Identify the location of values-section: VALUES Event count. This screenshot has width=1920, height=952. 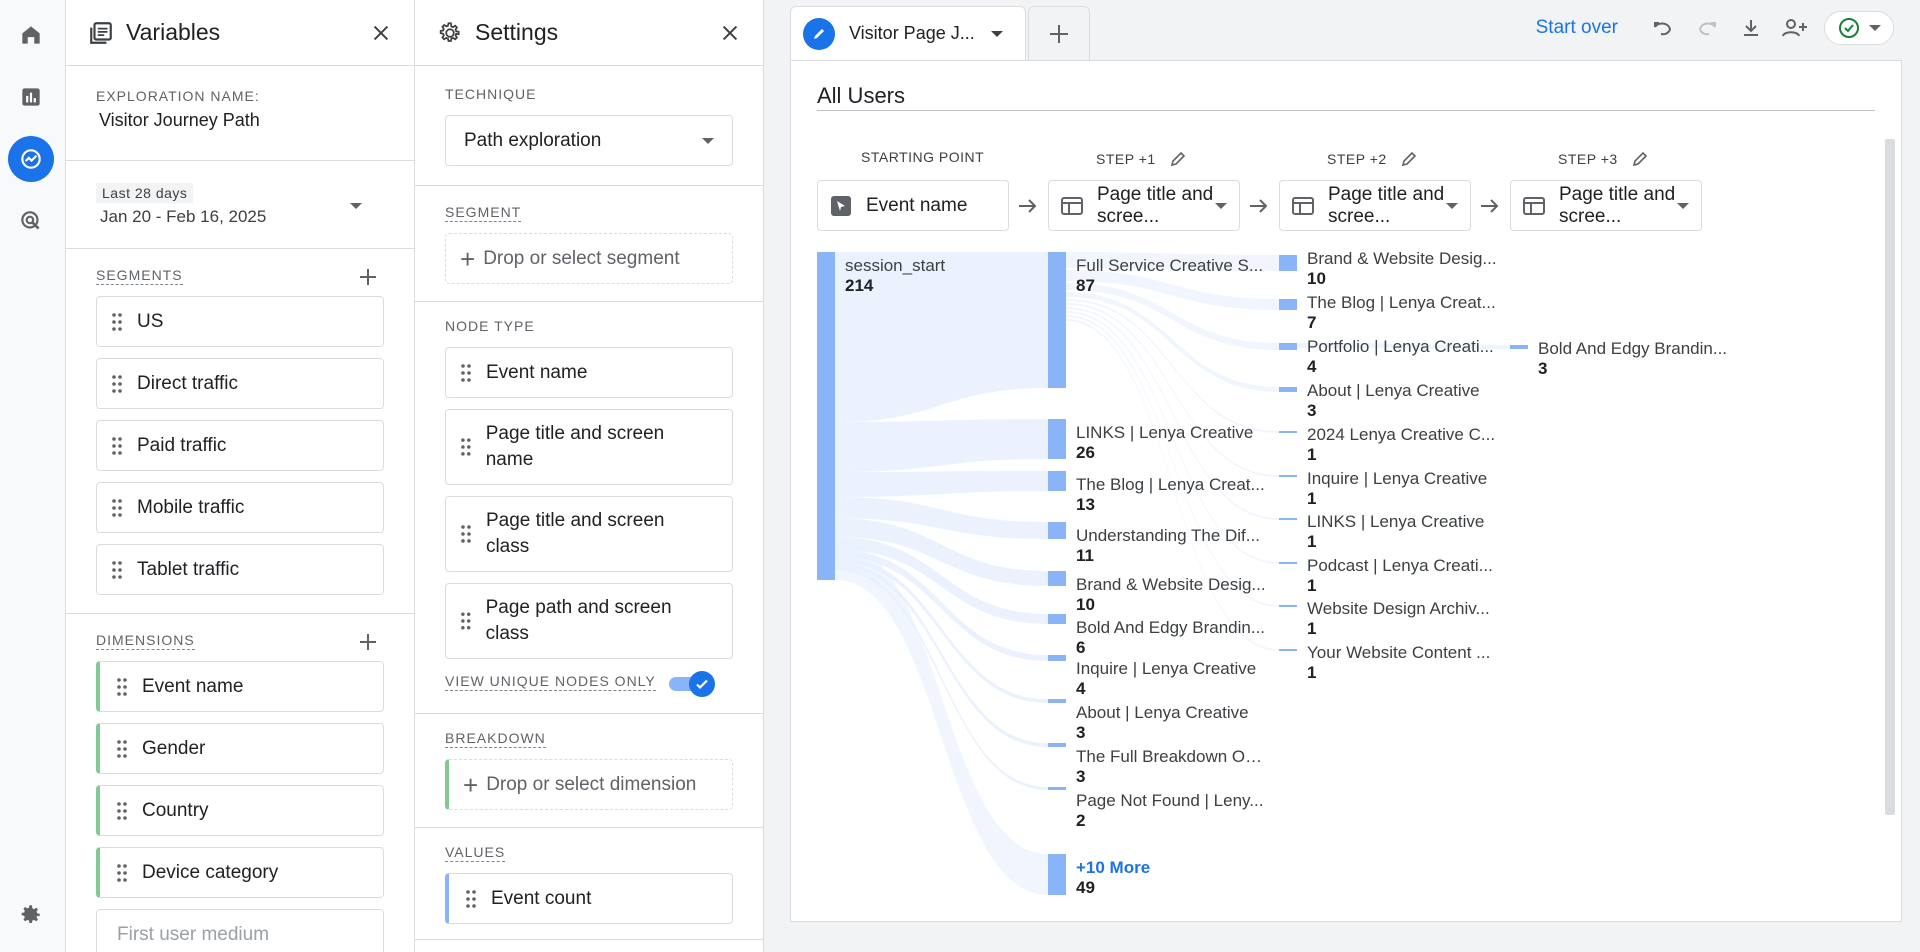
(589, 884).